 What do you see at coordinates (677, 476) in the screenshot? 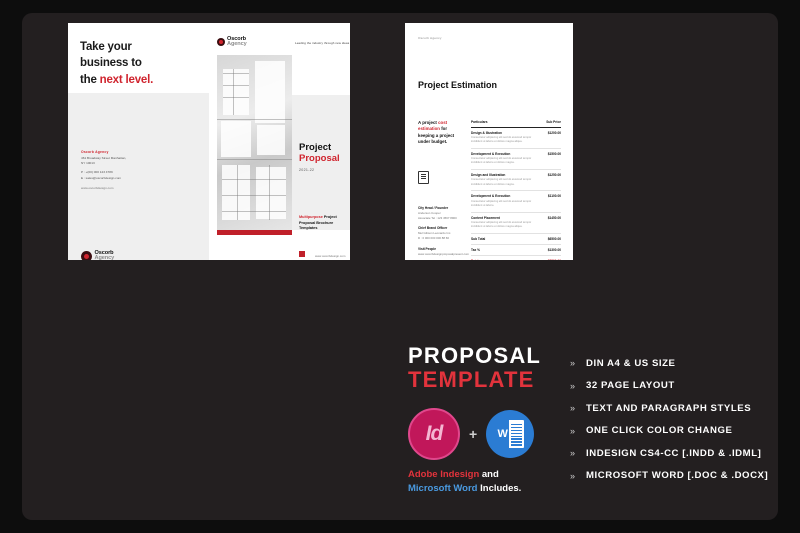
I see `feature-label: MICROSOFT WORD [.DOC & .DOCX]` at bounding box center [677, 476].